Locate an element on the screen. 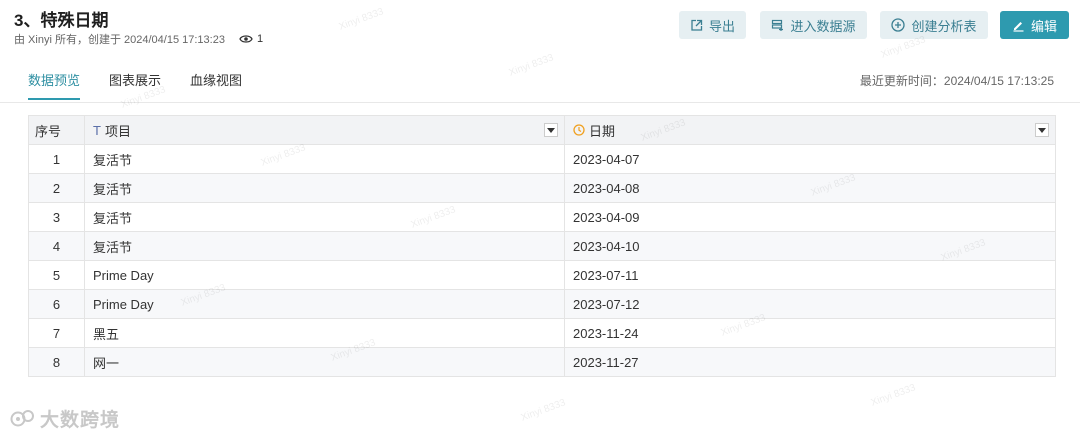  row-index: 8 is located at coordinates (56, 362).